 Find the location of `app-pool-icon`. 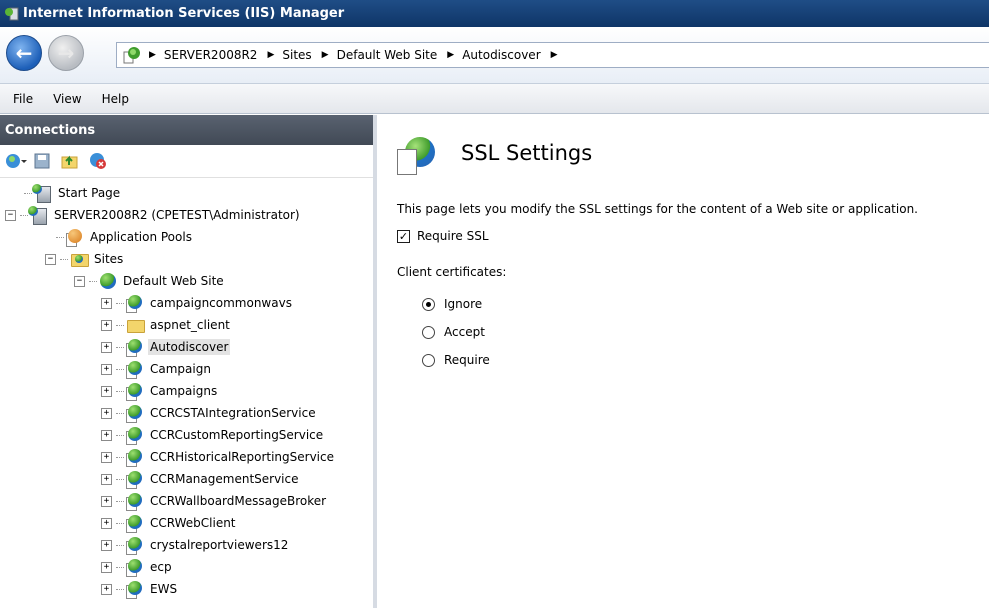

app-pool-icon is located at coordinates (75, 237).